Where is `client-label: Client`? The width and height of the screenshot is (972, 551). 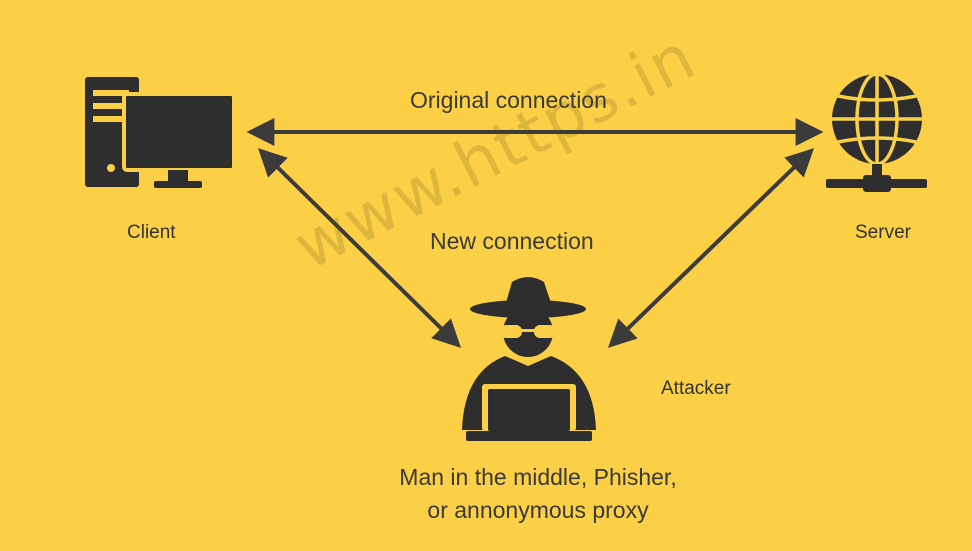 client-label: Client is located at coordinates (151, 232).